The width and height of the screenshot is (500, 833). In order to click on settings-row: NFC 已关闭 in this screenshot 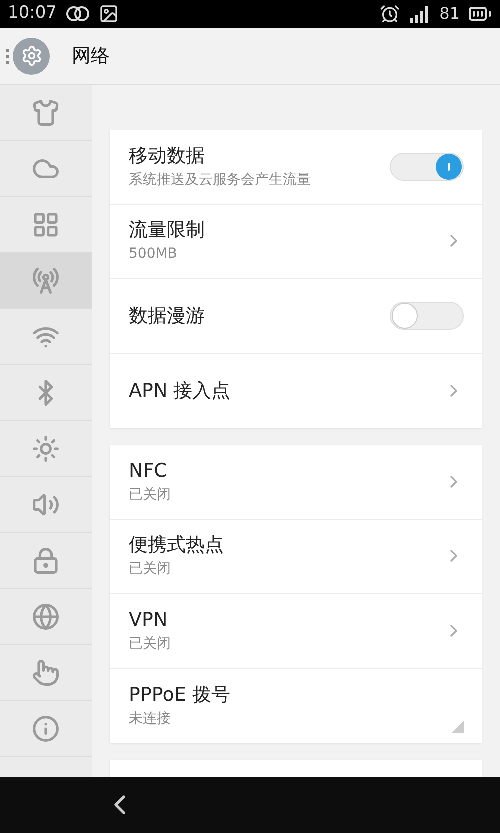, I will do `click(296, 482)`.